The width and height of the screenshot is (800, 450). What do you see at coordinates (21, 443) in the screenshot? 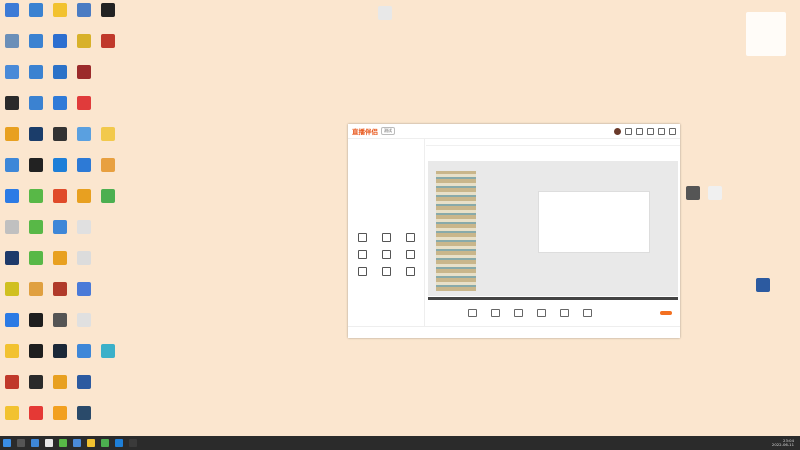
I see `search-icon` at bounding box center [21, 443].